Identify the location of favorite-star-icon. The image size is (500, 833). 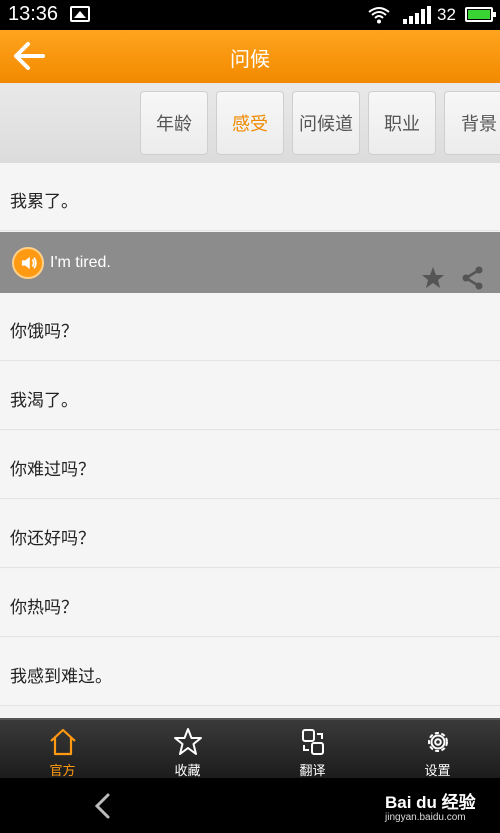
(433, 278).